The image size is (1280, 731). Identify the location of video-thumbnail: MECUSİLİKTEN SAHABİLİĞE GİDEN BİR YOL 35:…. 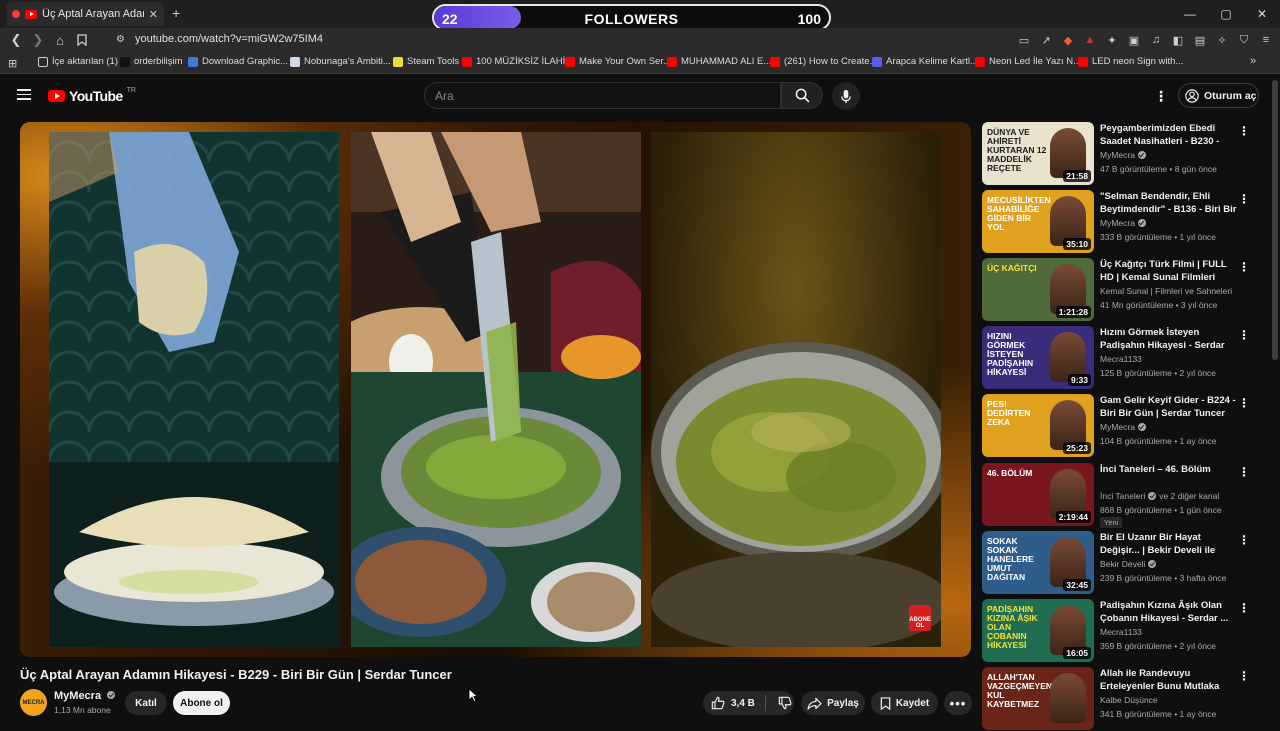
(1038, 221).